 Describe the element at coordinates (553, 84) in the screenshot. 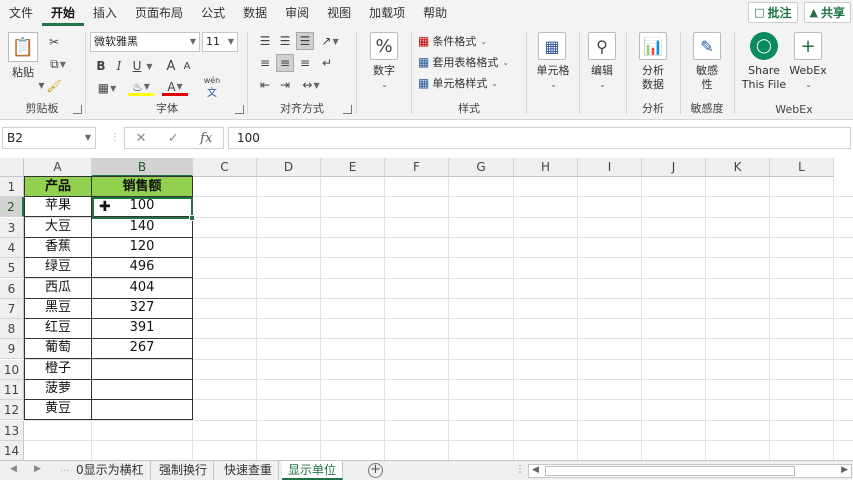

I see `cells-dropdown-icon: ⌄` at that location.